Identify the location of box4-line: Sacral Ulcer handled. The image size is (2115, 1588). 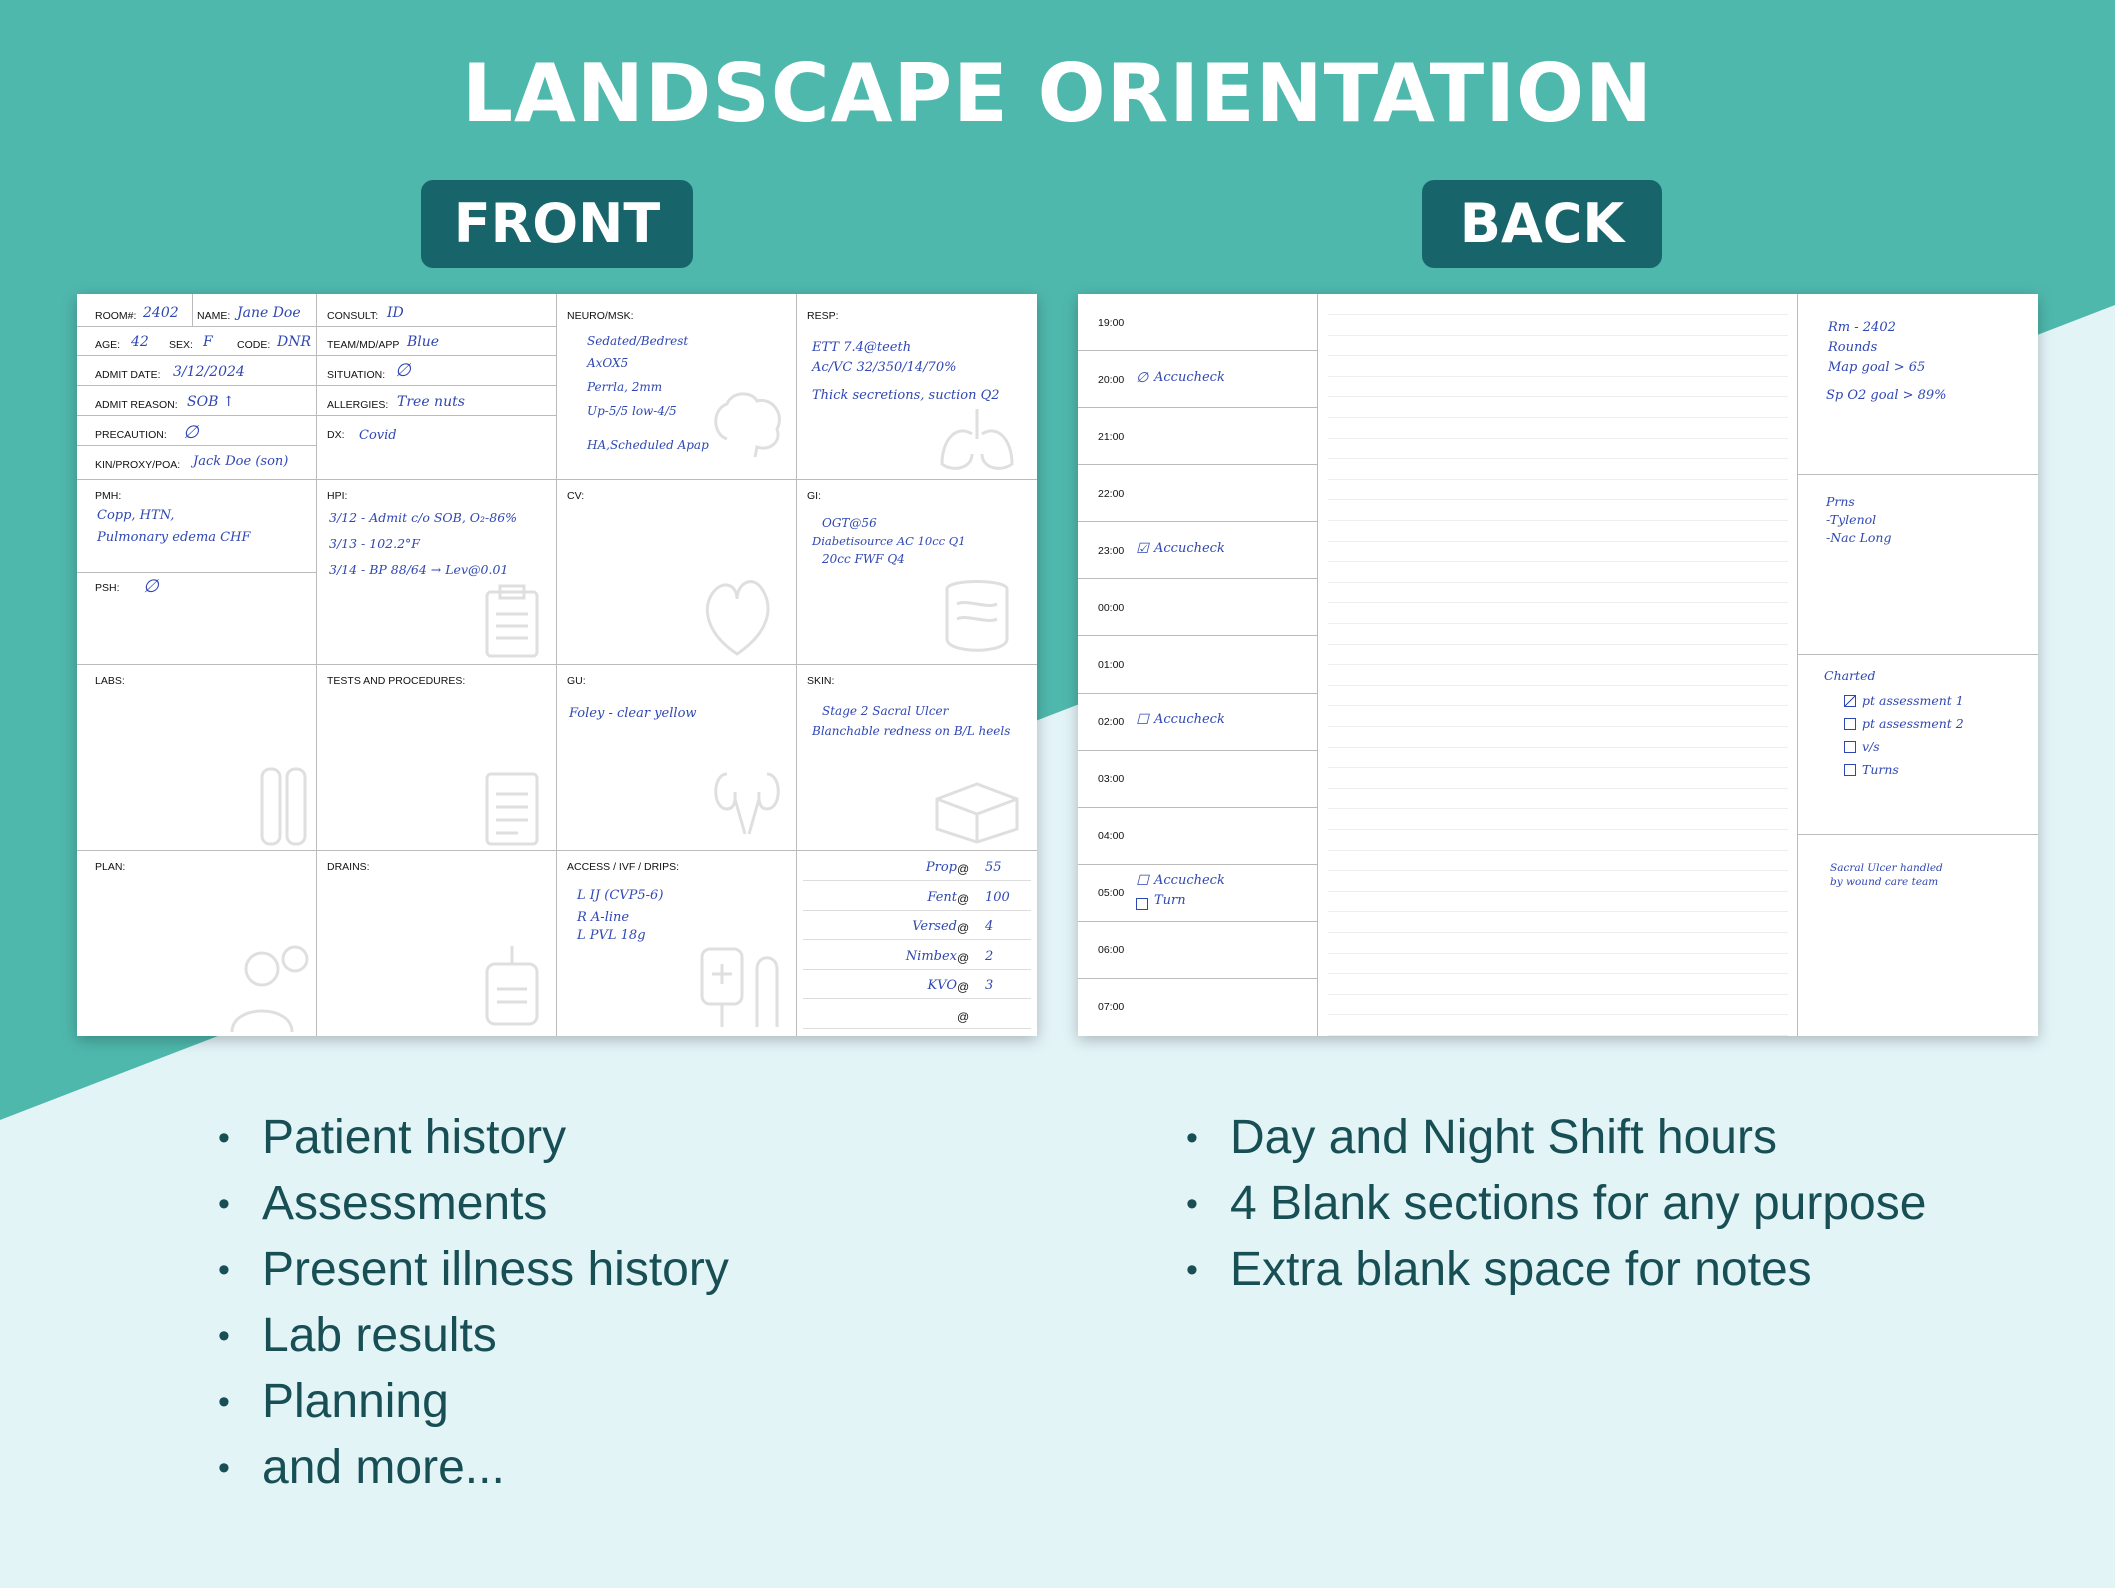
(1886, 868).